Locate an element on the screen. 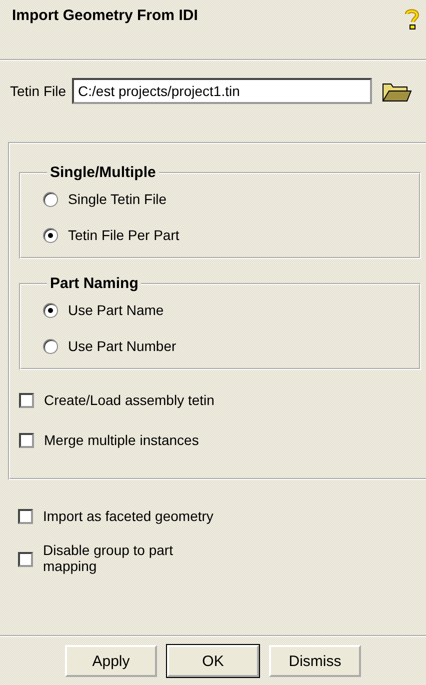  help-icon is located at coordinates (412, 19).